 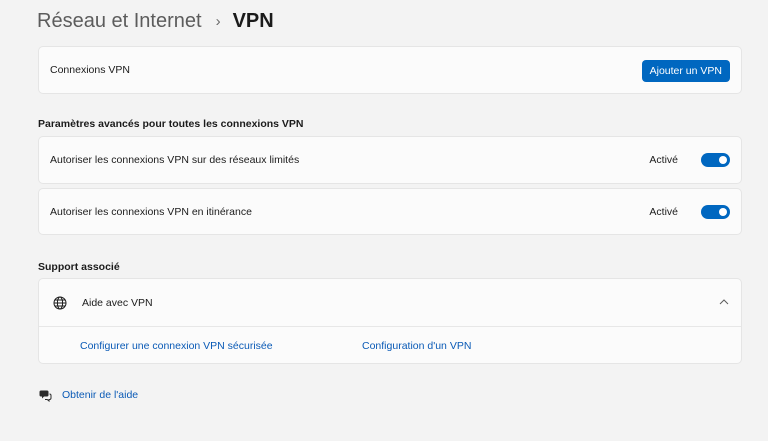 I want to click on chevron-up-icon, so click(x=724, y=302).